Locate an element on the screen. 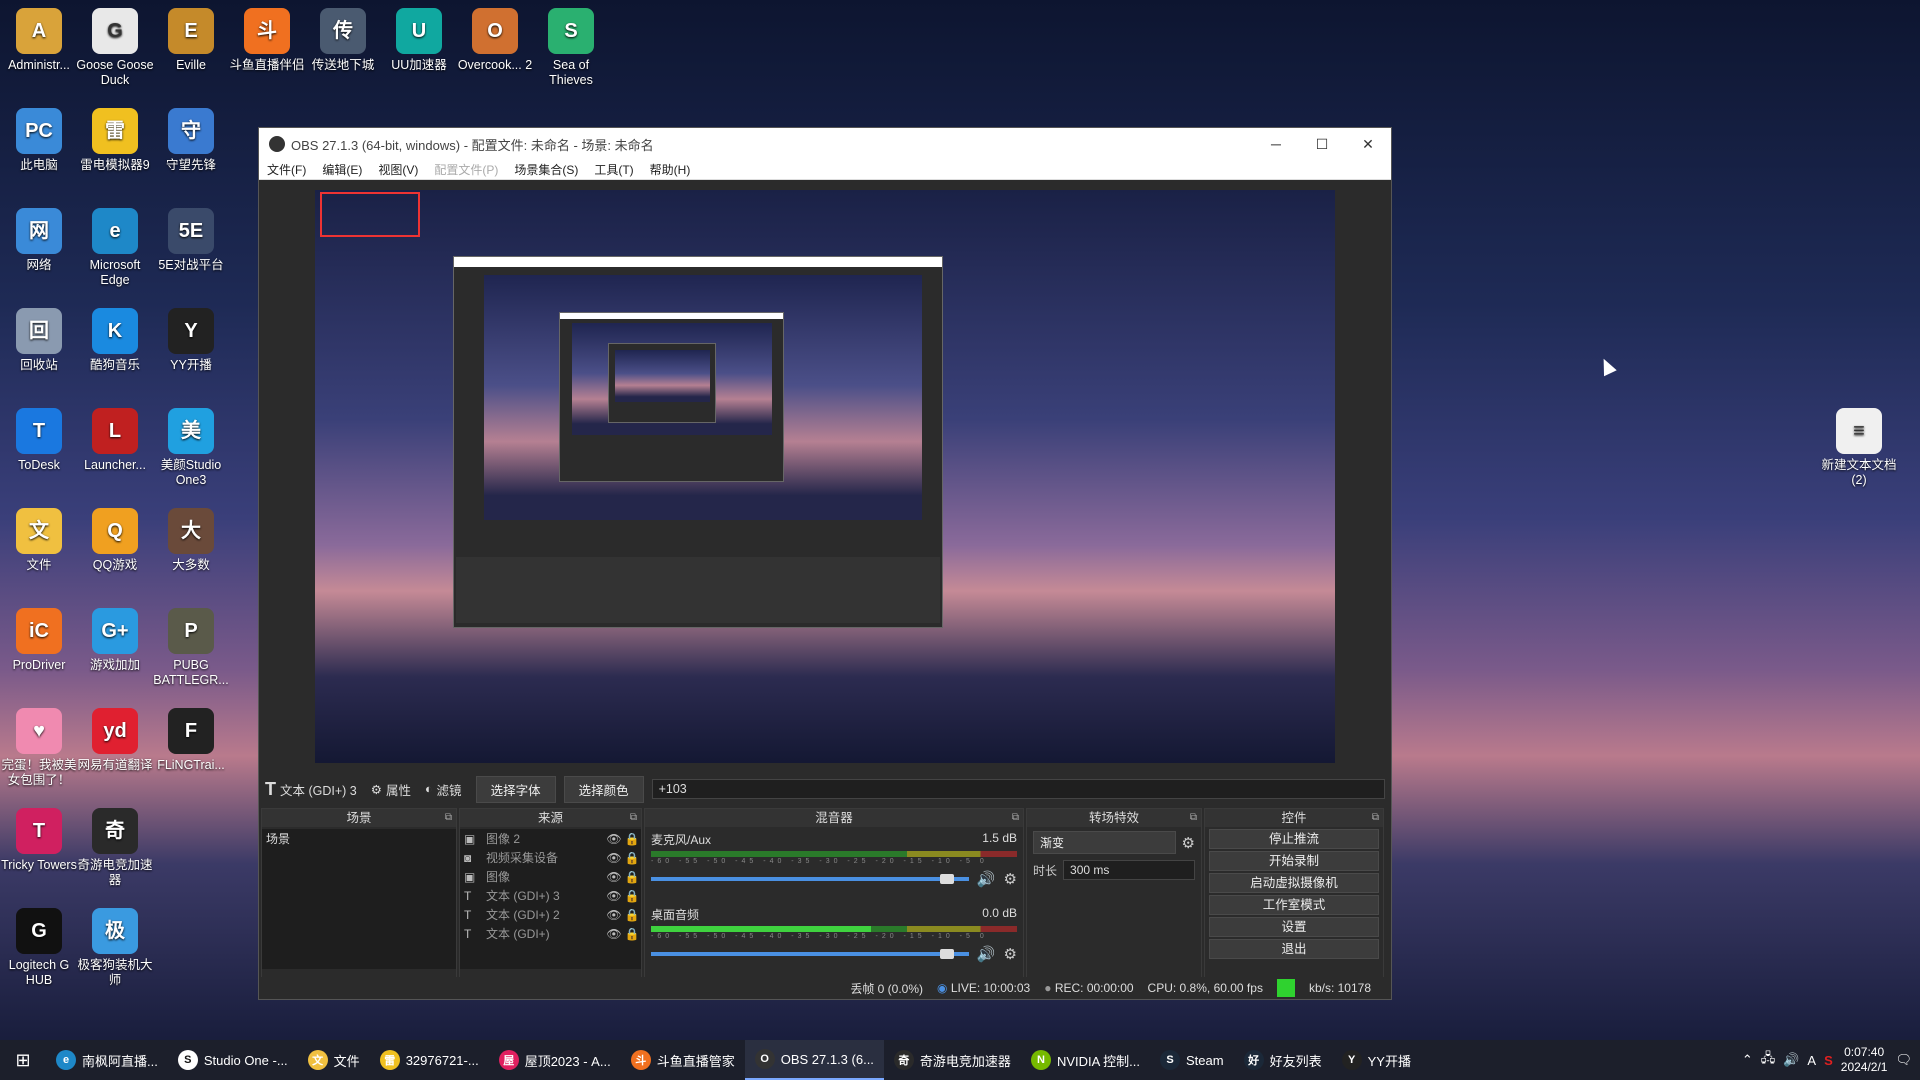 The width and height of the screenshot is (1920, 1080). desktop-icon: 奇奇游电竞加速器 is located at coordinates (115, 848).